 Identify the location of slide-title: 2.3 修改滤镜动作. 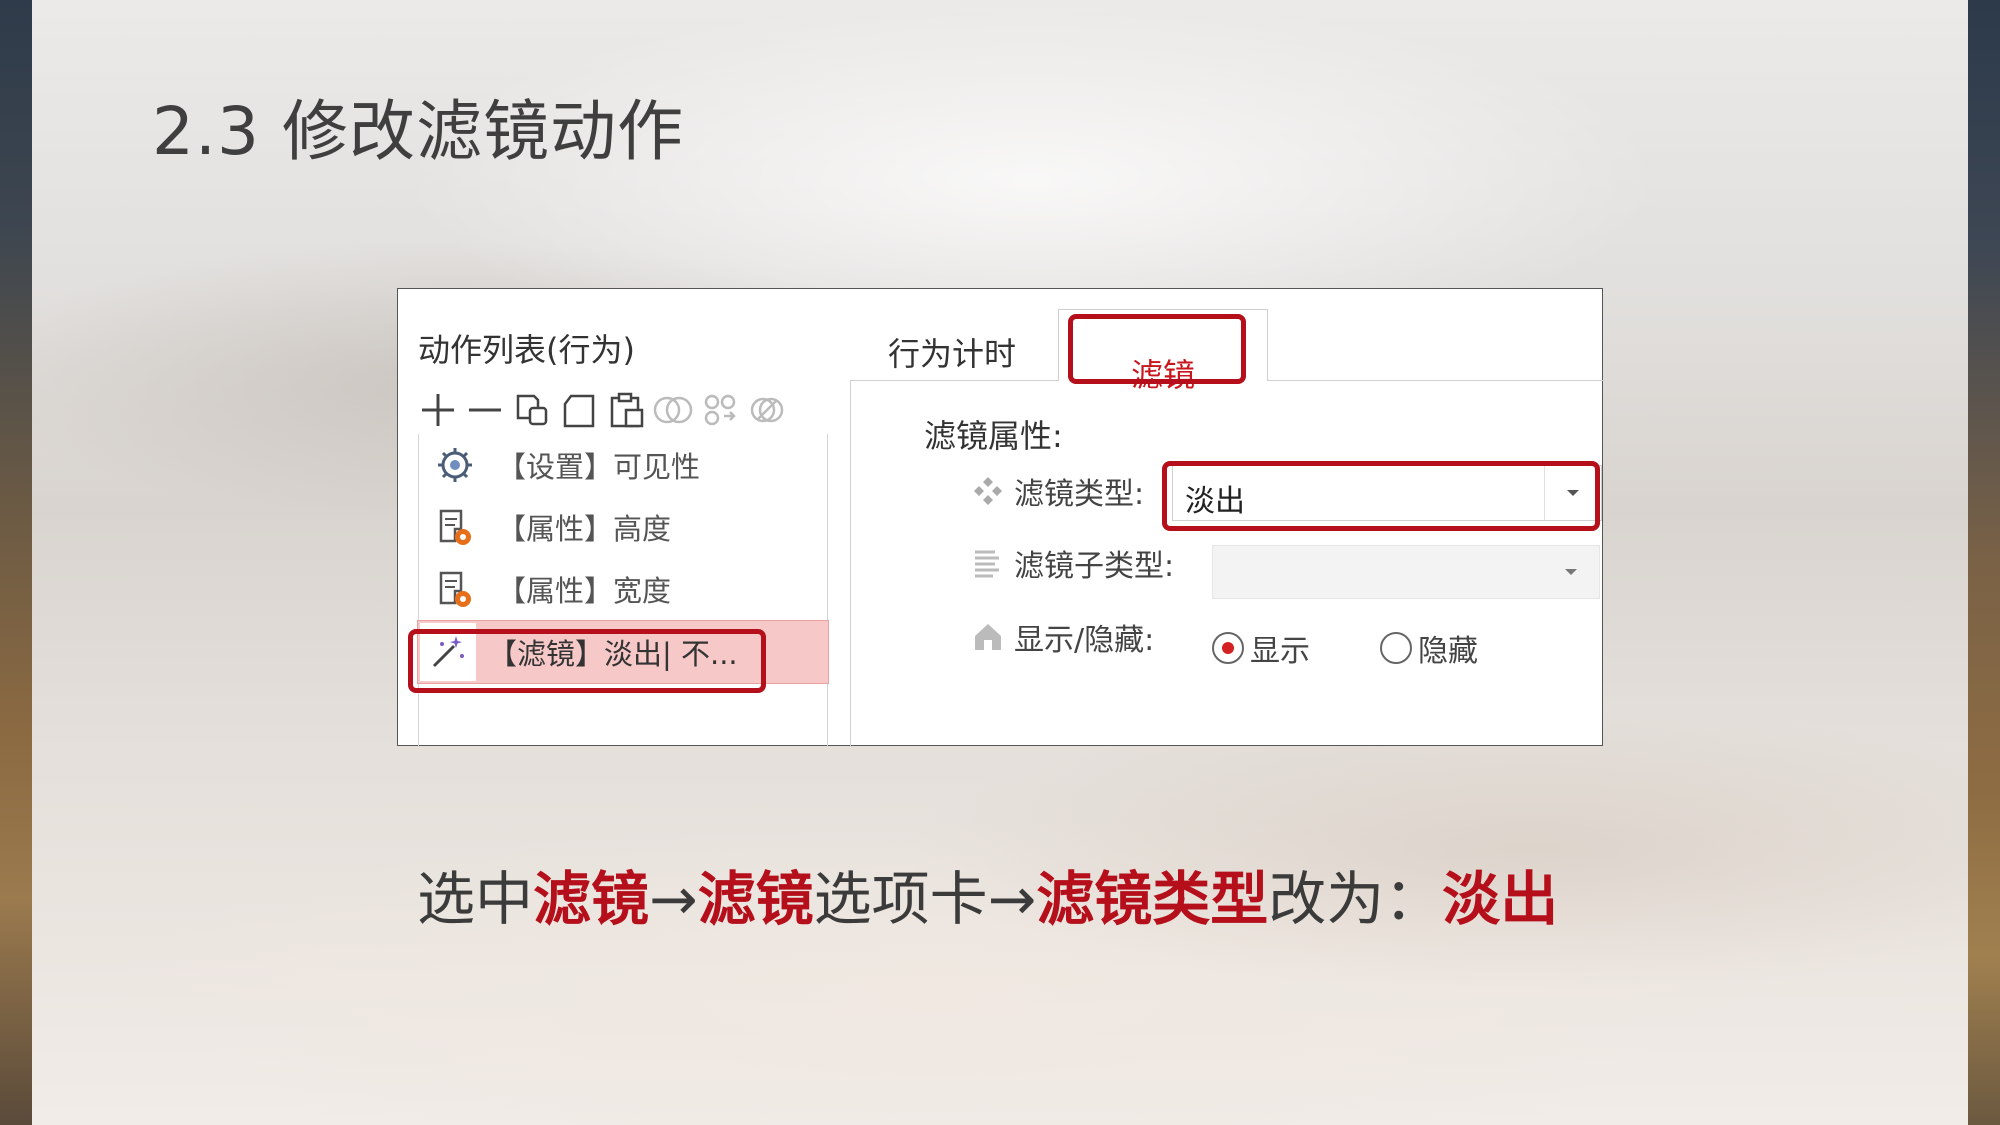
(418, 131).